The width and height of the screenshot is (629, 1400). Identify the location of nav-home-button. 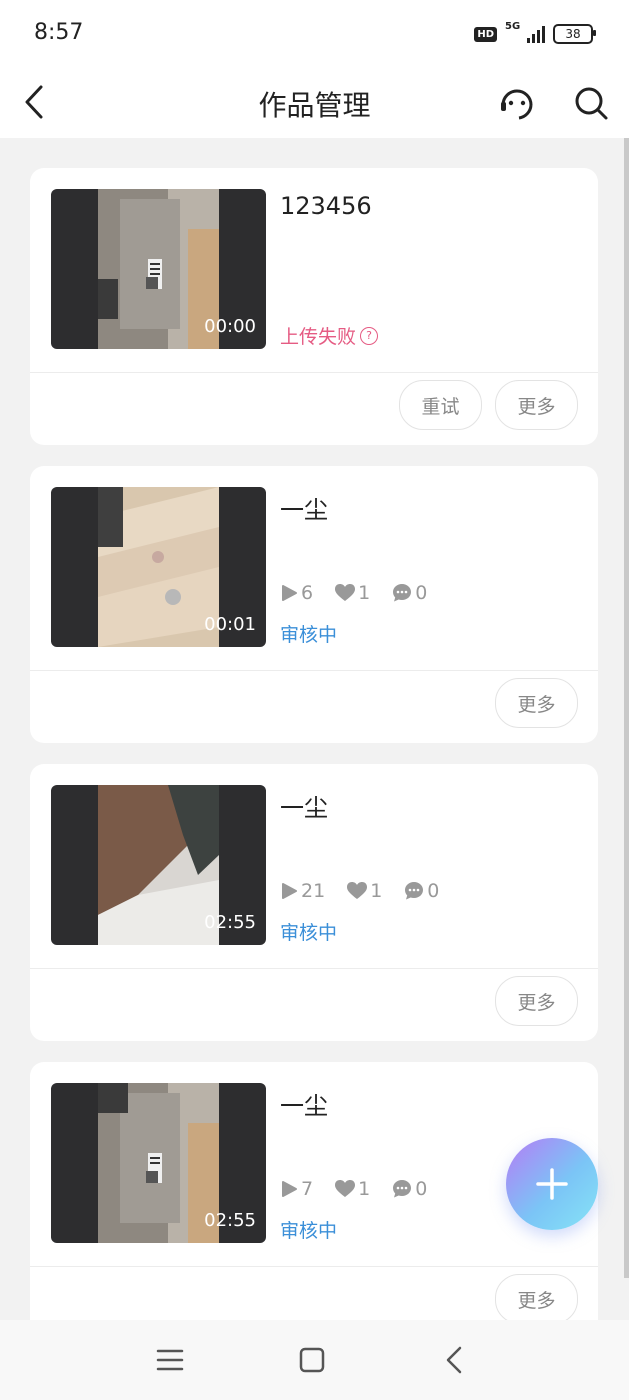
(312, 1360).